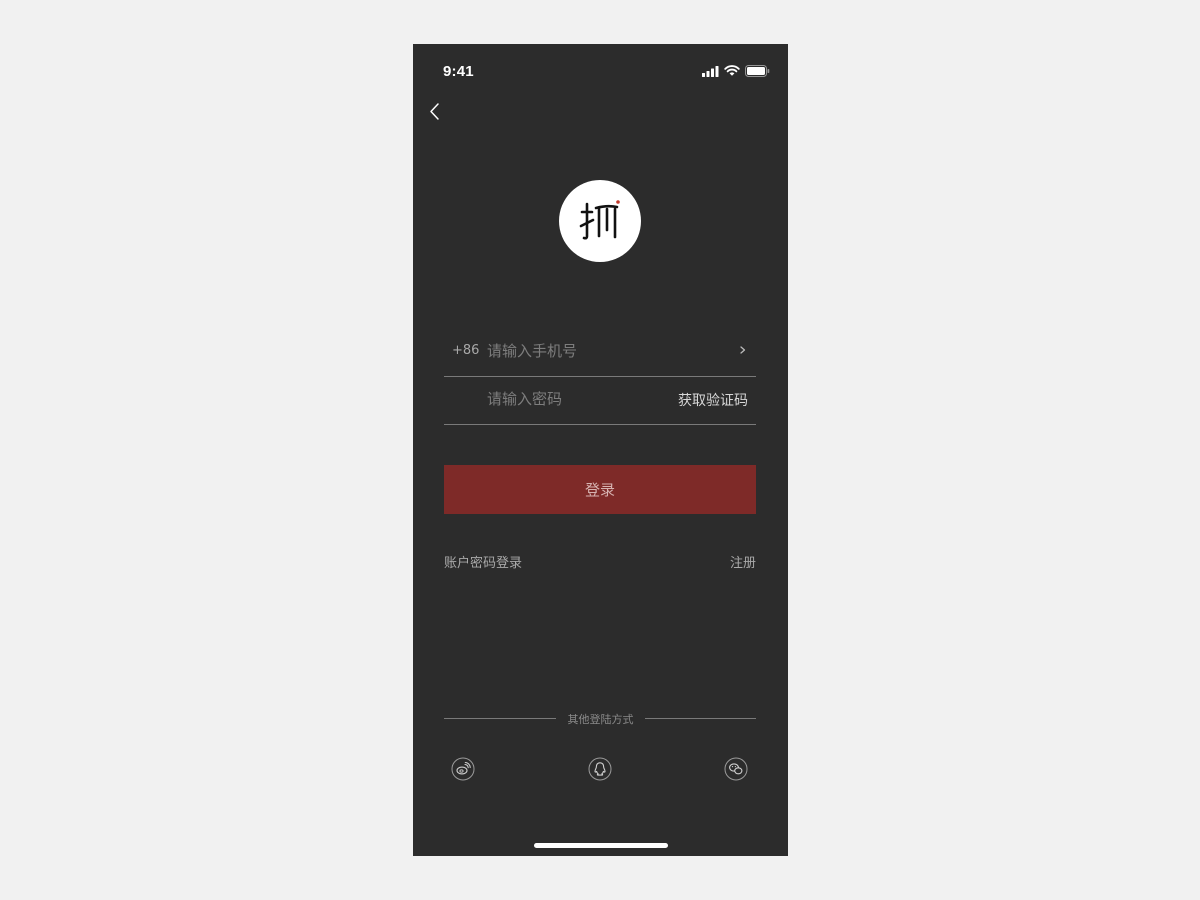 This screenshot has height=900, width=1200. Describe the element at coordinates (597, 351) in the screenshot. I see `phone-input` at that location.